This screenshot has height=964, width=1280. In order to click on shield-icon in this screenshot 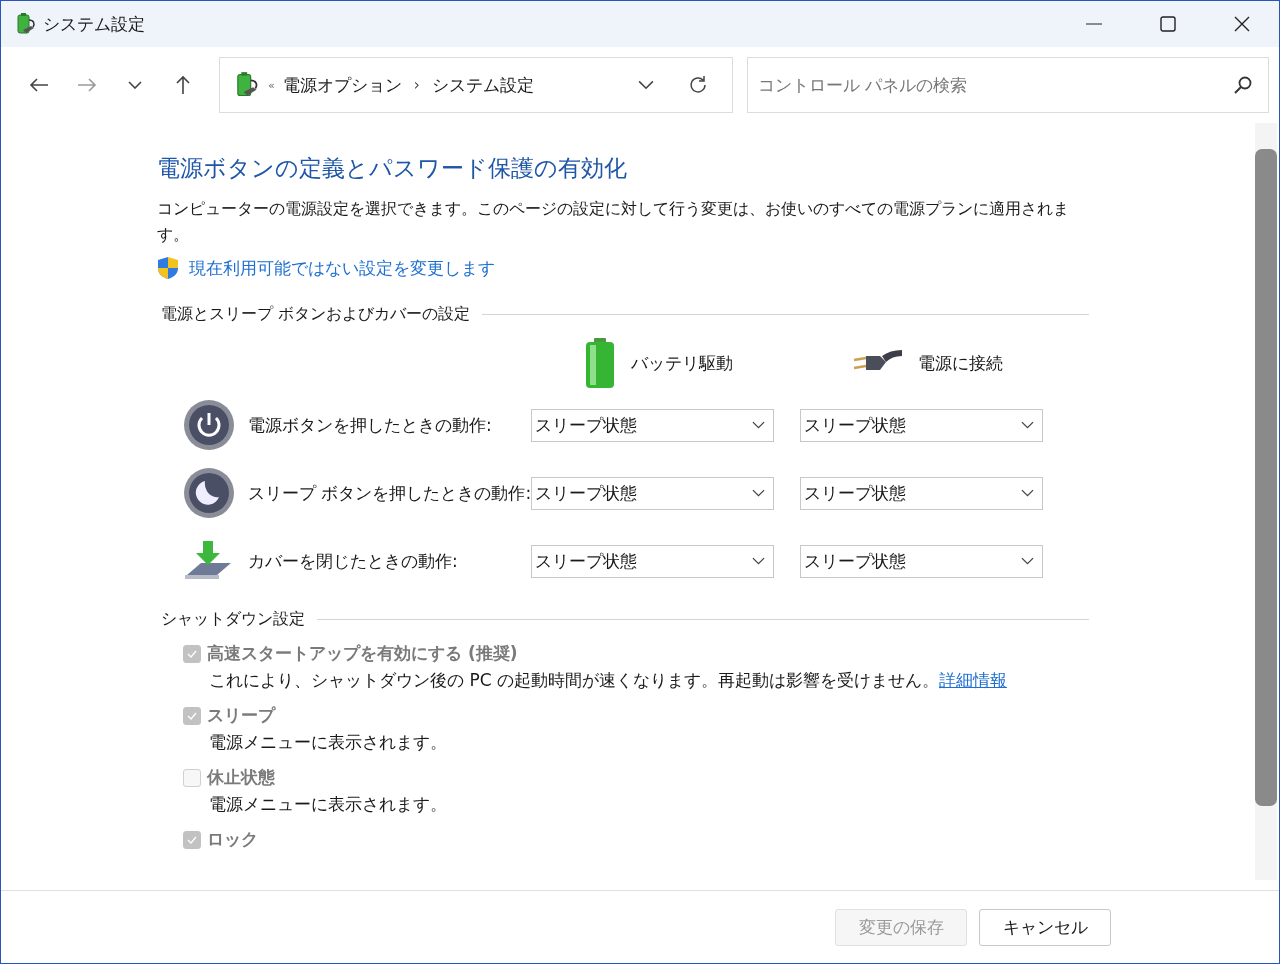, I will do `click(168, 268)`.